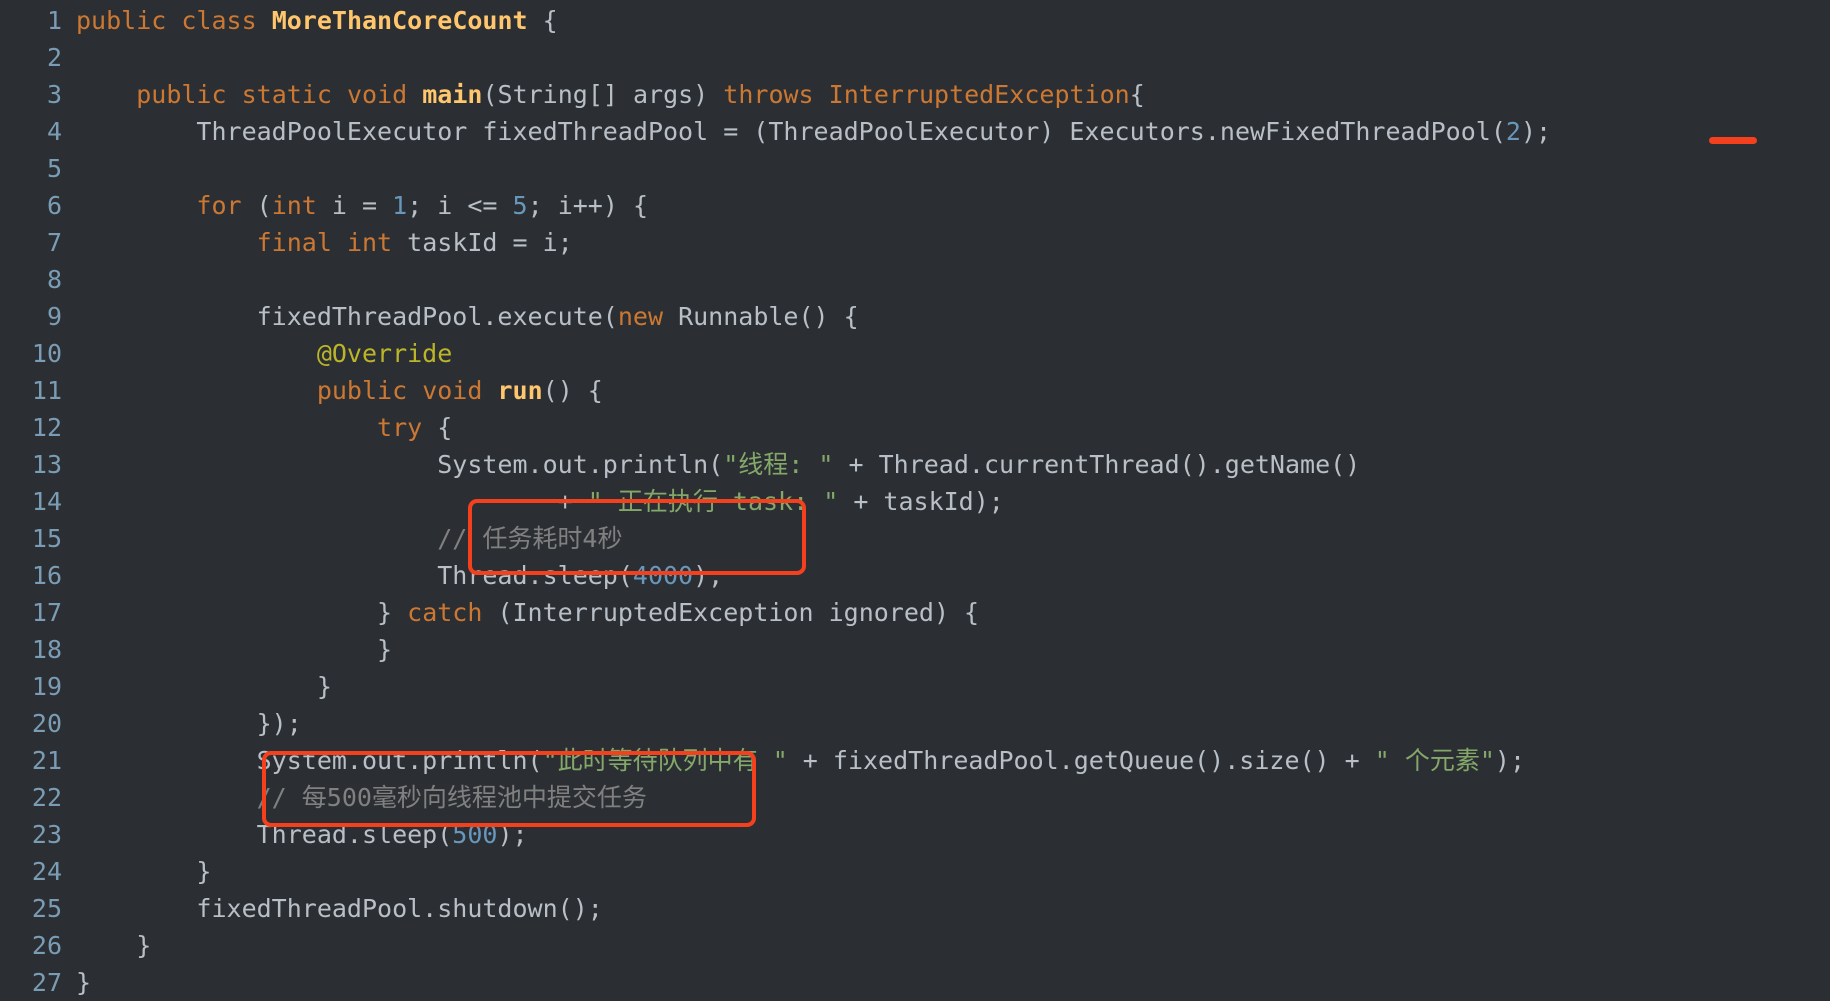  Describe the element at coordinates (342, 538) in the screenshot. I see `line-content: // 任务耗时4秒` at that location.